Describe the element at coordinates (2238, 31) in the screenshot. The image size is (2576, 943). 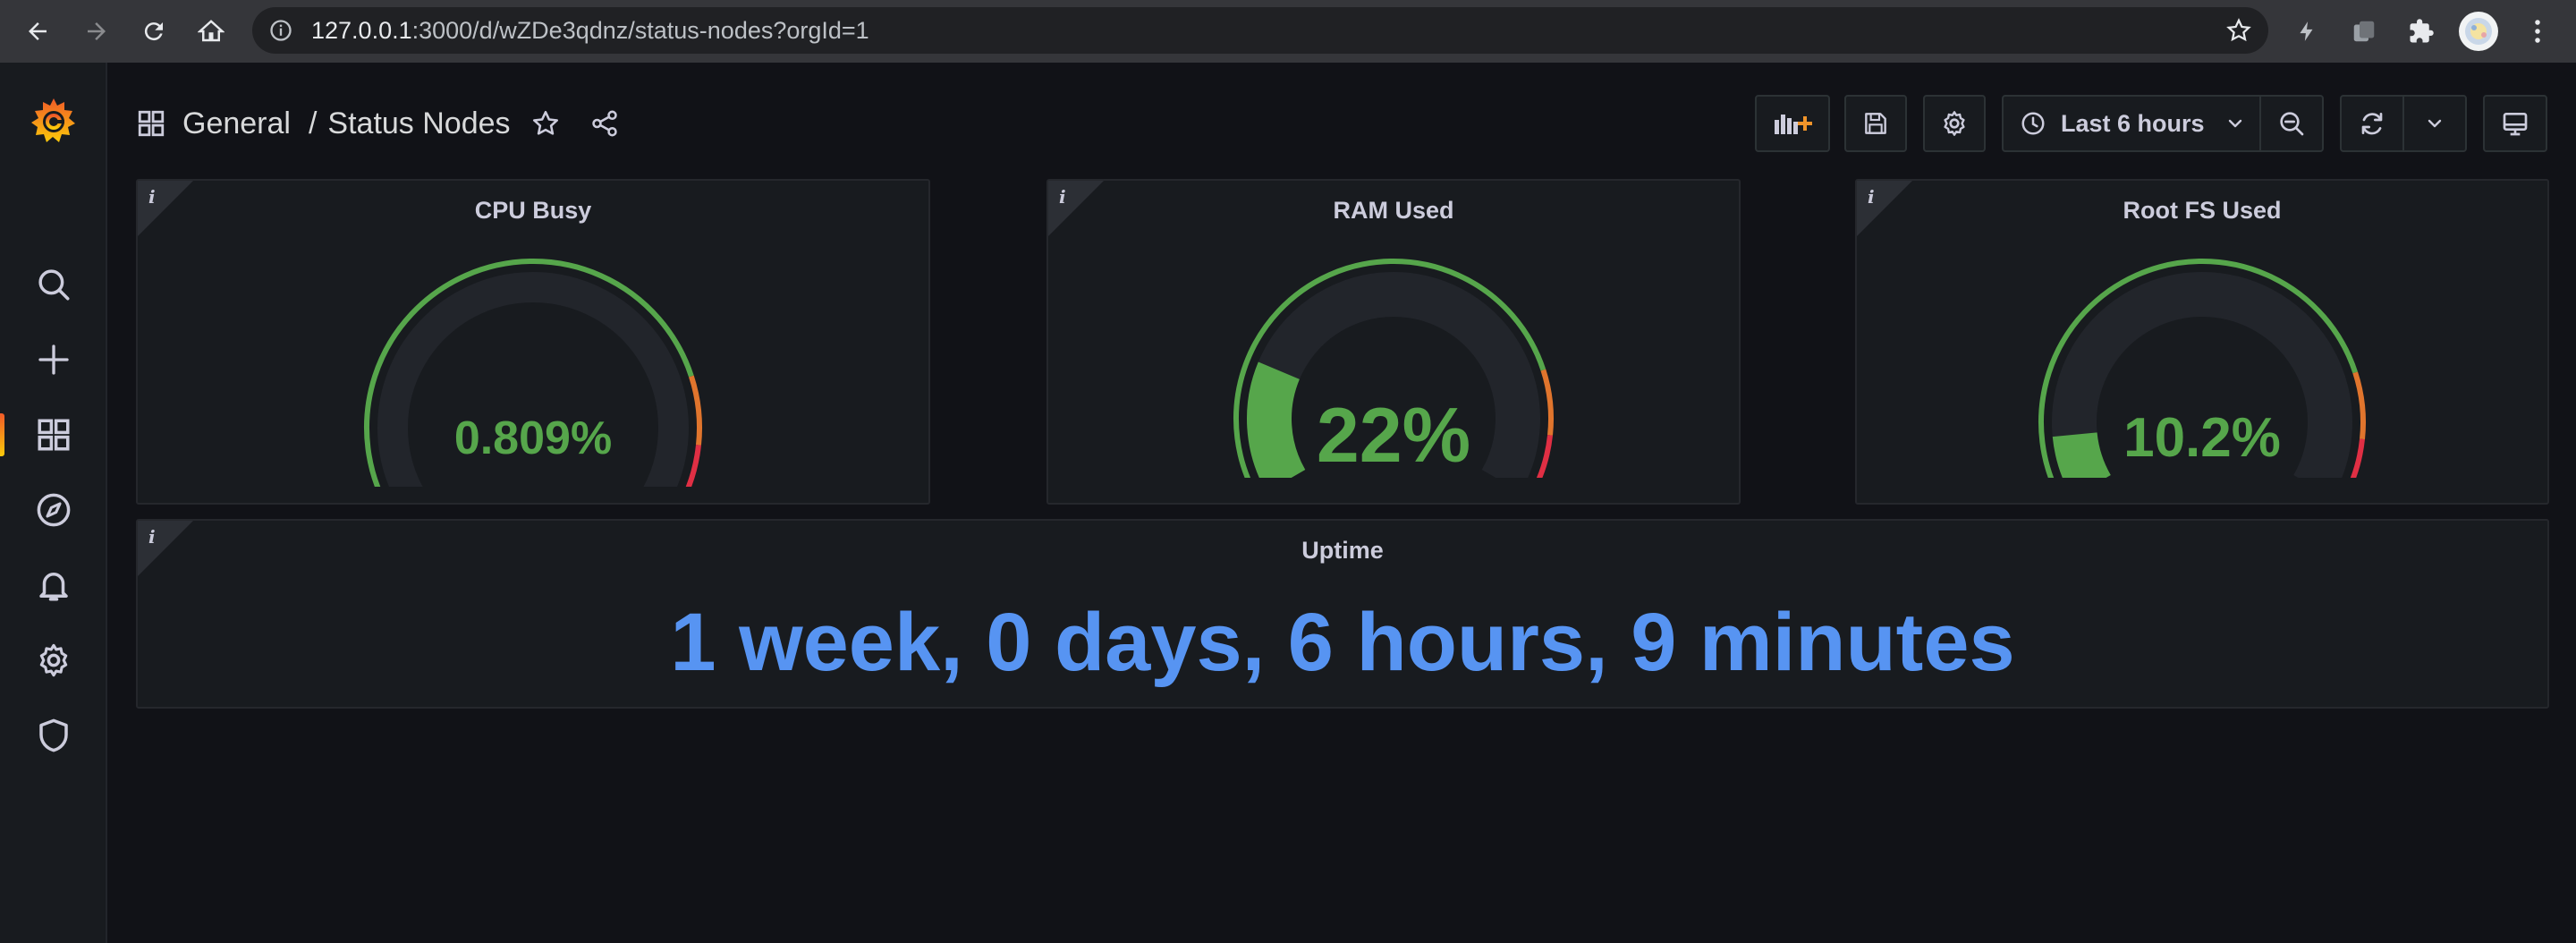
I see `bookmark-star-icon` at that location.